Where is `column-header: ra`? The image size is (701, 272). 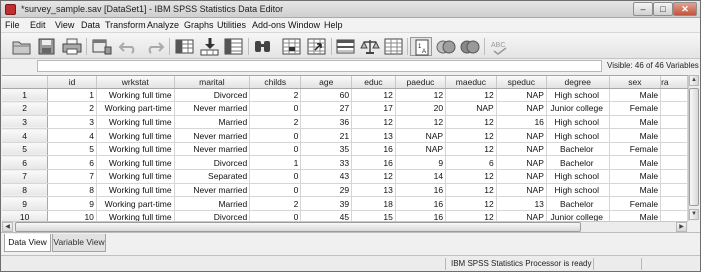
column-header: ra is located at coordinates (674, 82).